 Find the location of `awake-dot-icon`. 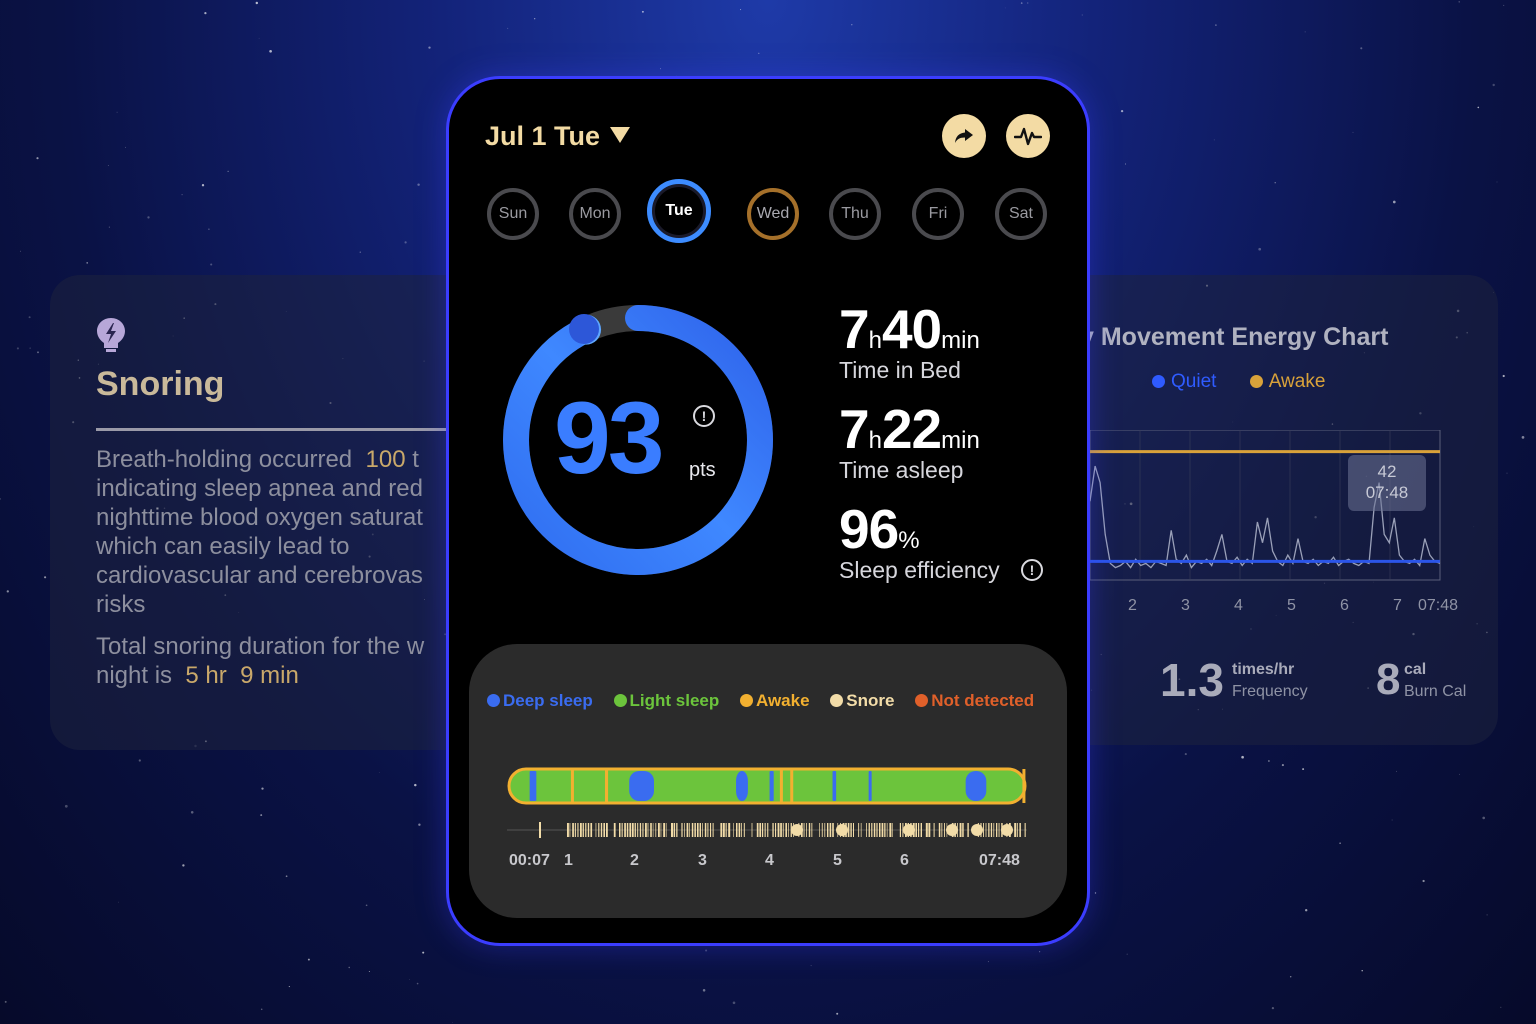

awake-dot-icon is located at coordinates (746, 700).